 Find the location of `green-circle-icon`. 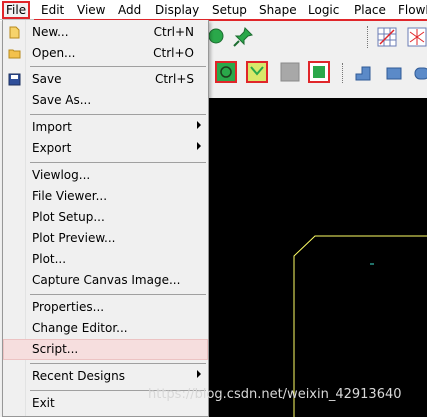

green-circle-icon is located at coordinates (217, 36).